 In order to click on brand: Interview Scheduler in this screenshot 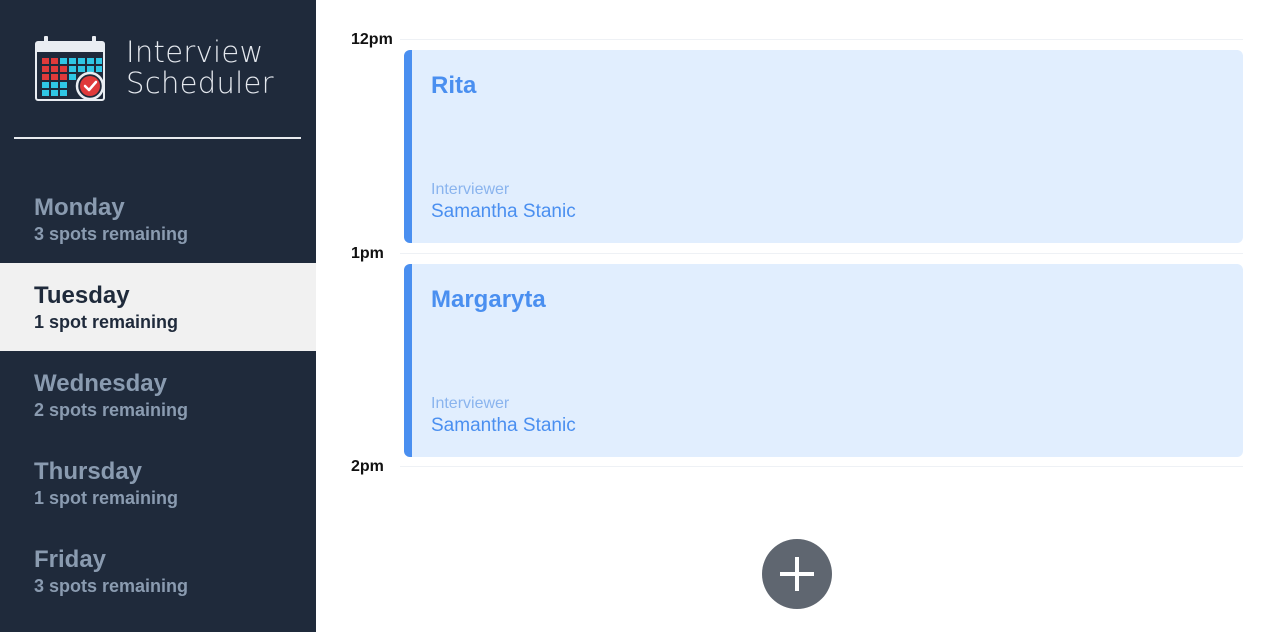, I will do `click(154, 68)`.